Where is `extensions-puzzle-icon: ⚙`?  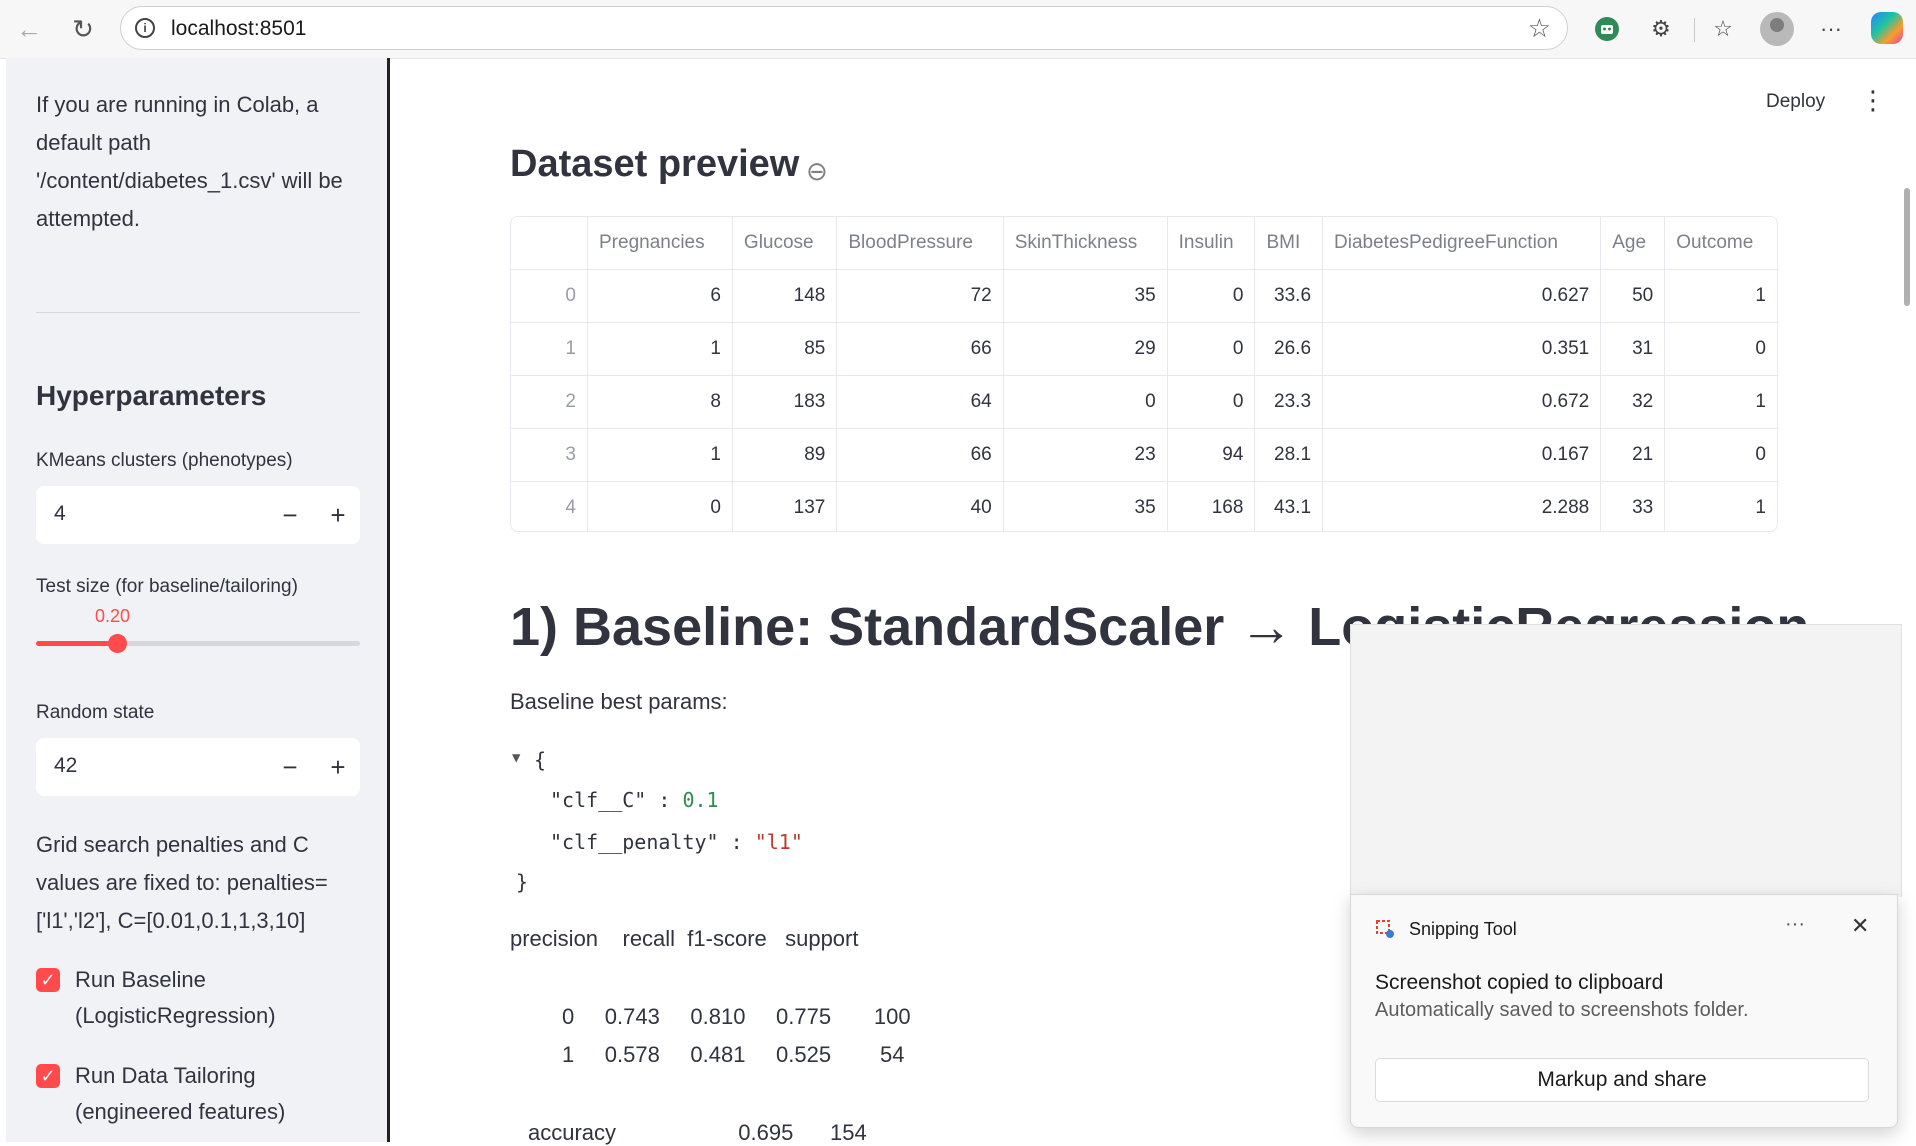
extensions-puzzle-icon: ⚙ is located at coordinates (1661, 29).